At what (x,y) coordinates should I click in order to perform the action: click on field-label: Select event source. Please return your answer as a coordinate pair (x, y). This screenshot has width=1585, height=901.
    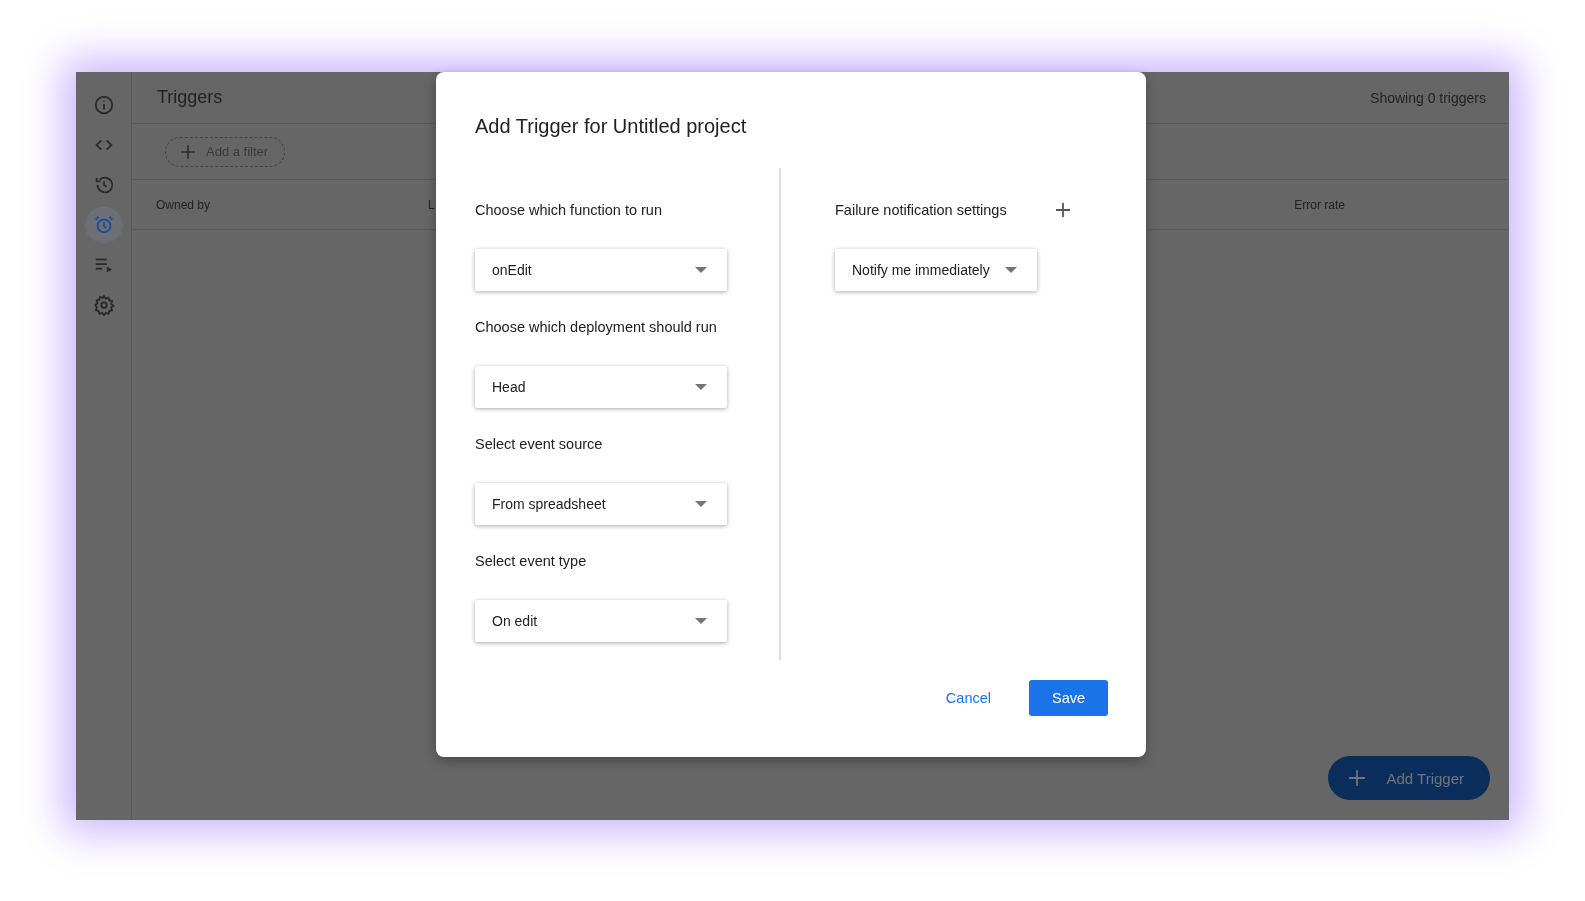
    Looking at the image, I should click on (539, 444).